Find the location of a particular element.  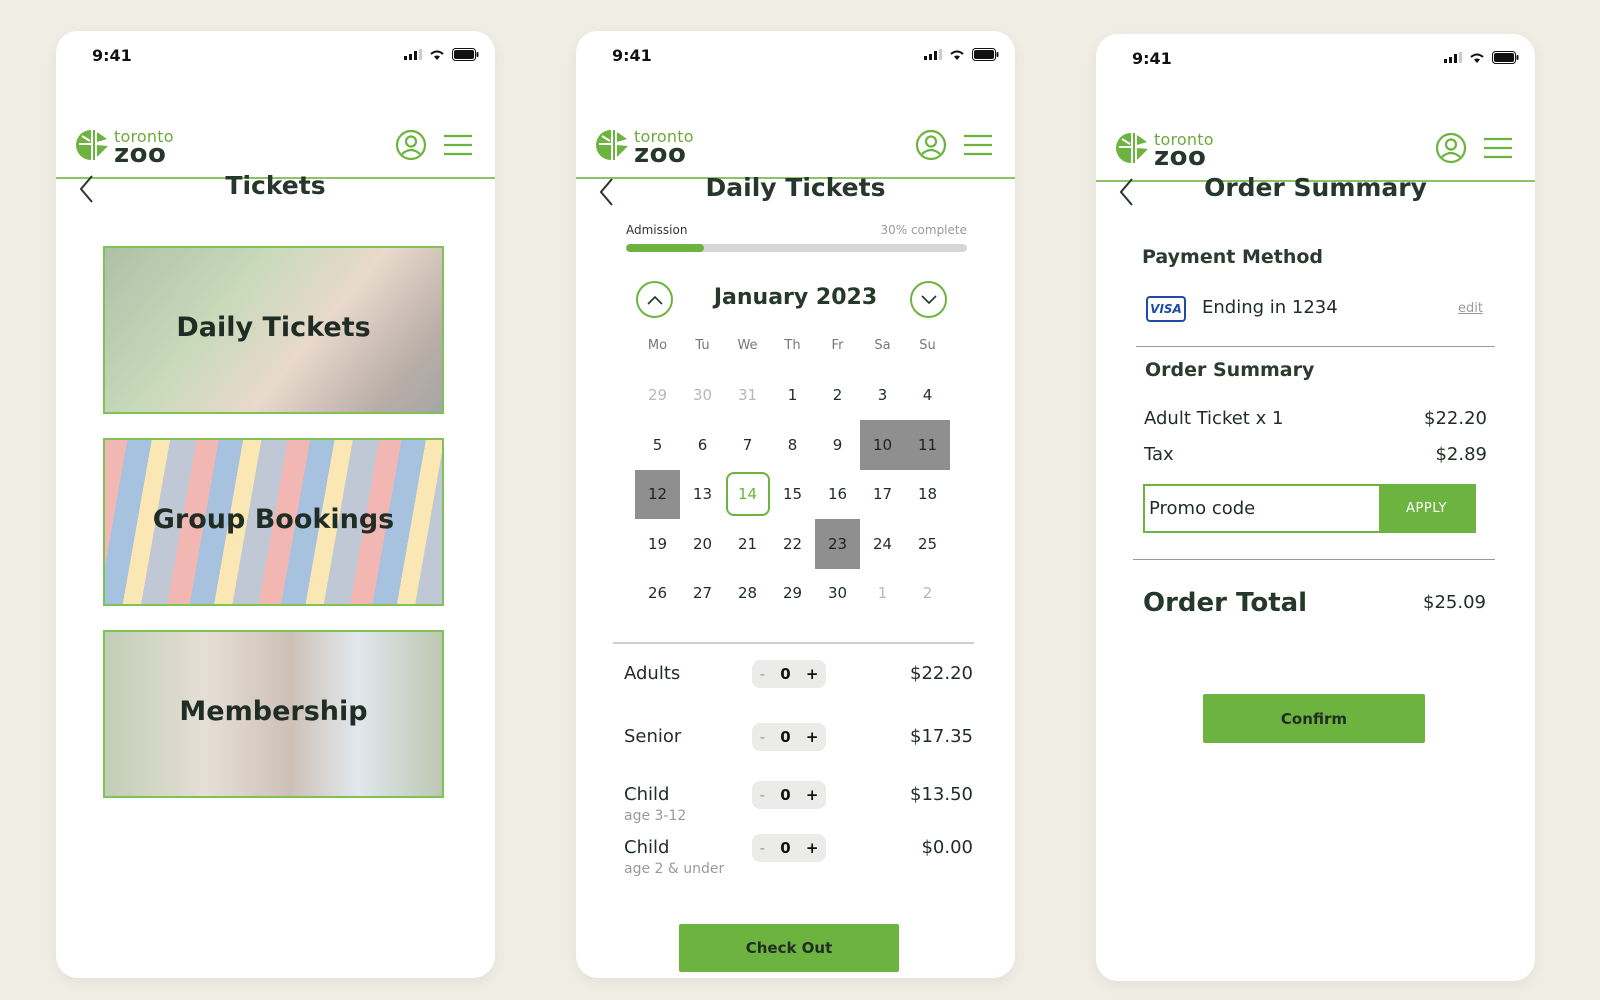

calendar-day: 14 is located at coordinates (747, 495).